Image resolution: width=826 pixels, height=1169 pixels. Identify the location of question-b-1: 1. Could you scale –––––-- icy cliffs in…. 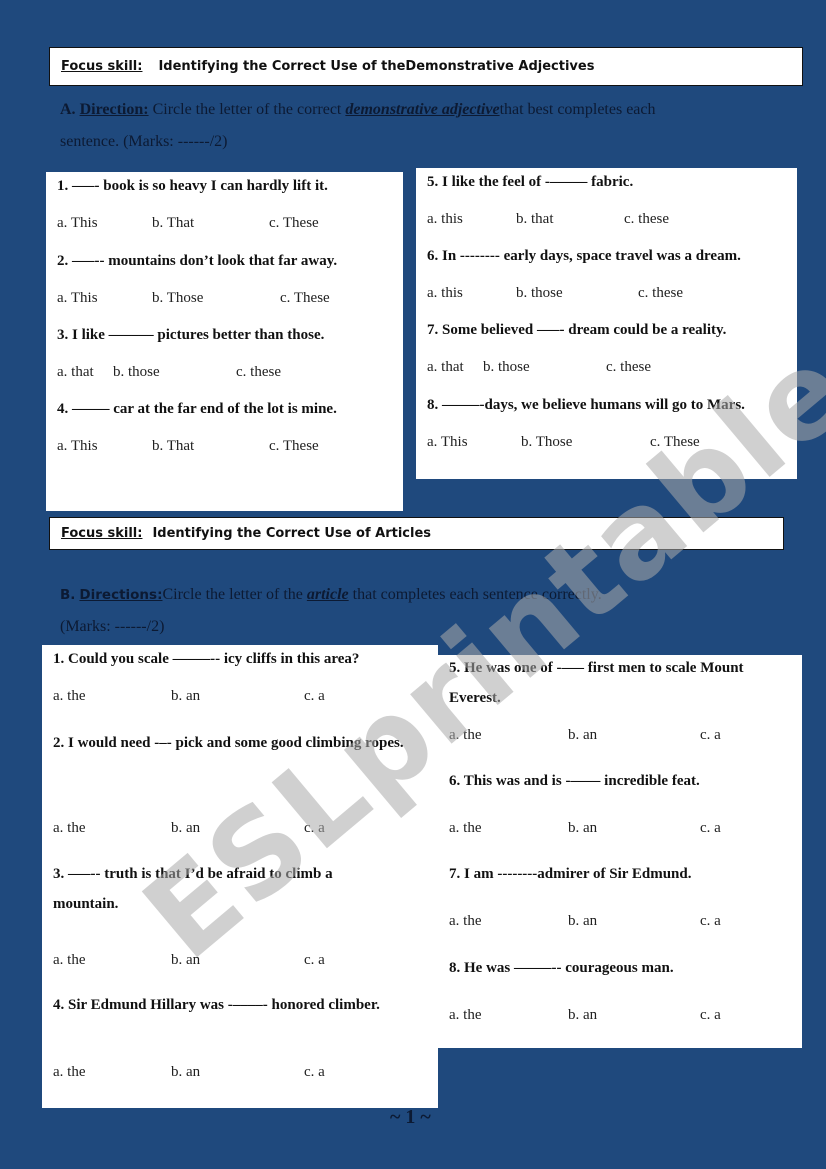
(206, 659).